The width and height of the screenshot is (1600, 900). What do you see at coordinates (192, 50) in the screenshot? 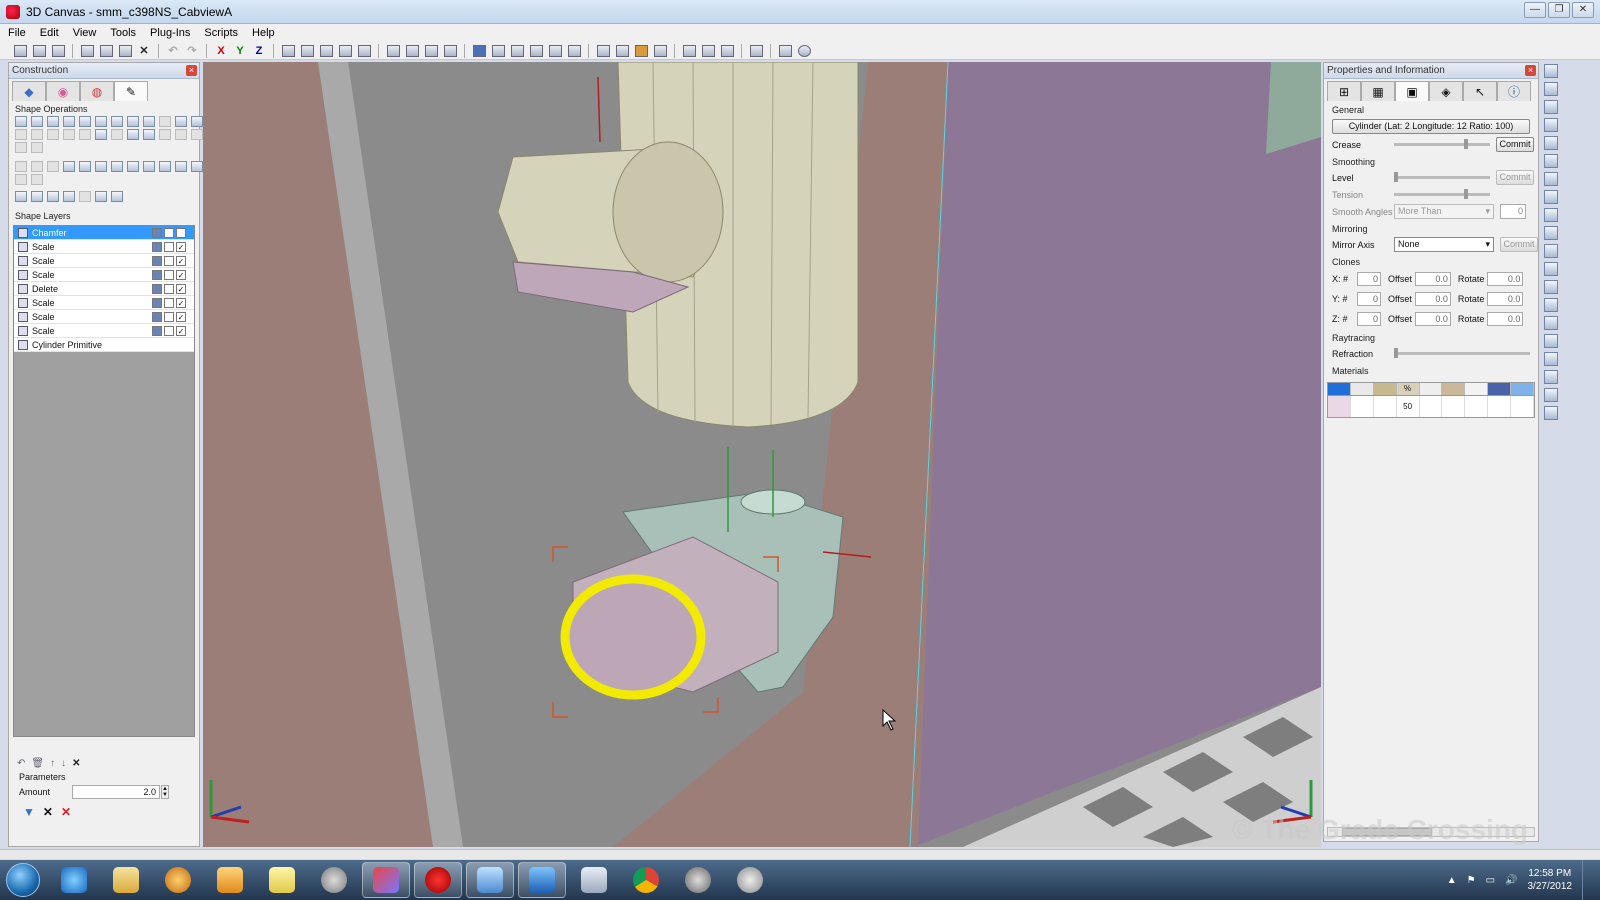
I see `redo-icon: ↷` at bounding box center [192, 50].